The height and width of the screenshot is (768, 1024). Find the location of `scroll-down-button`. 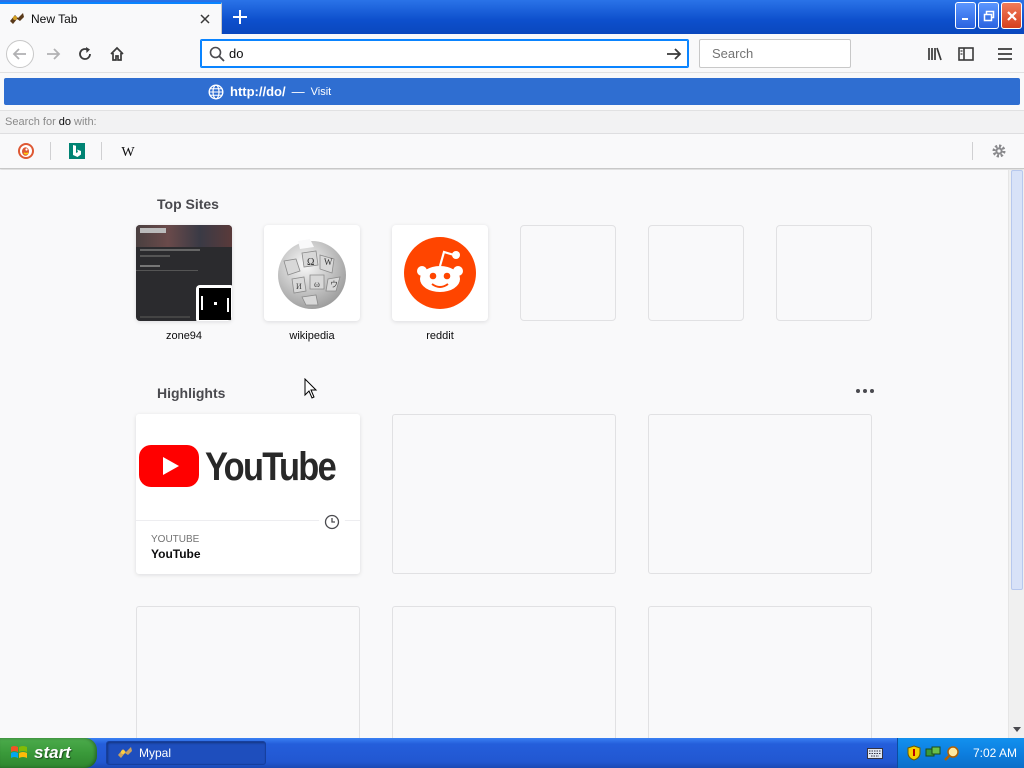

scroll-down-button is located at coordinates (1017, 730).